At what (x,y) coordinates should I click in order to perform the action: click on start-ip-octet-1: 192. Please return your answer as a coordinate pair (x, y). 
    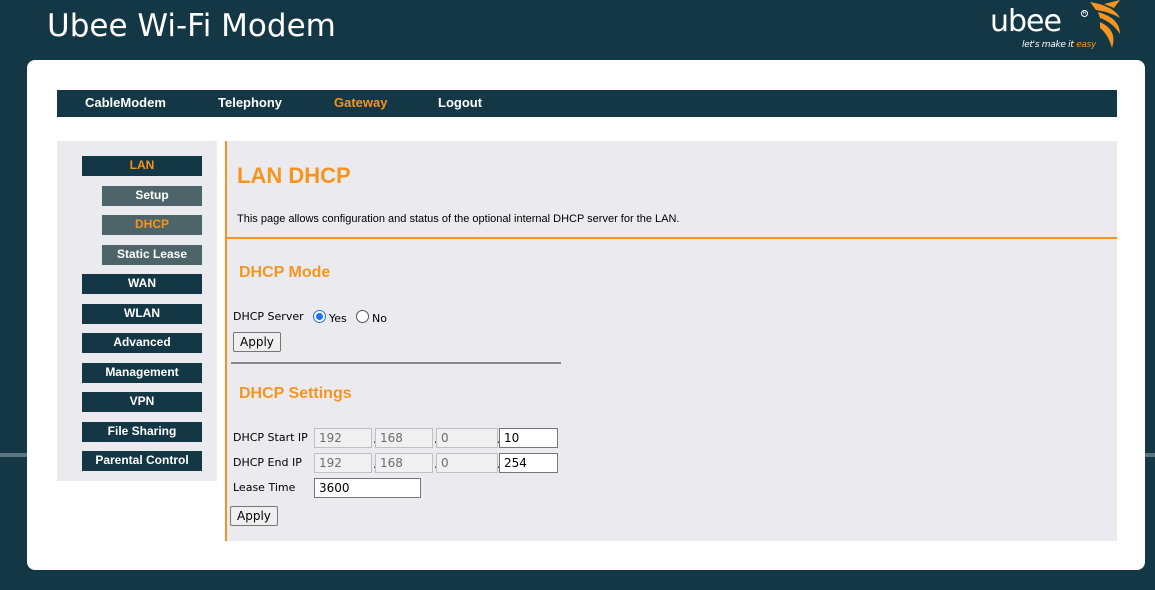
    Looking at the image, I should click on (343, 438).